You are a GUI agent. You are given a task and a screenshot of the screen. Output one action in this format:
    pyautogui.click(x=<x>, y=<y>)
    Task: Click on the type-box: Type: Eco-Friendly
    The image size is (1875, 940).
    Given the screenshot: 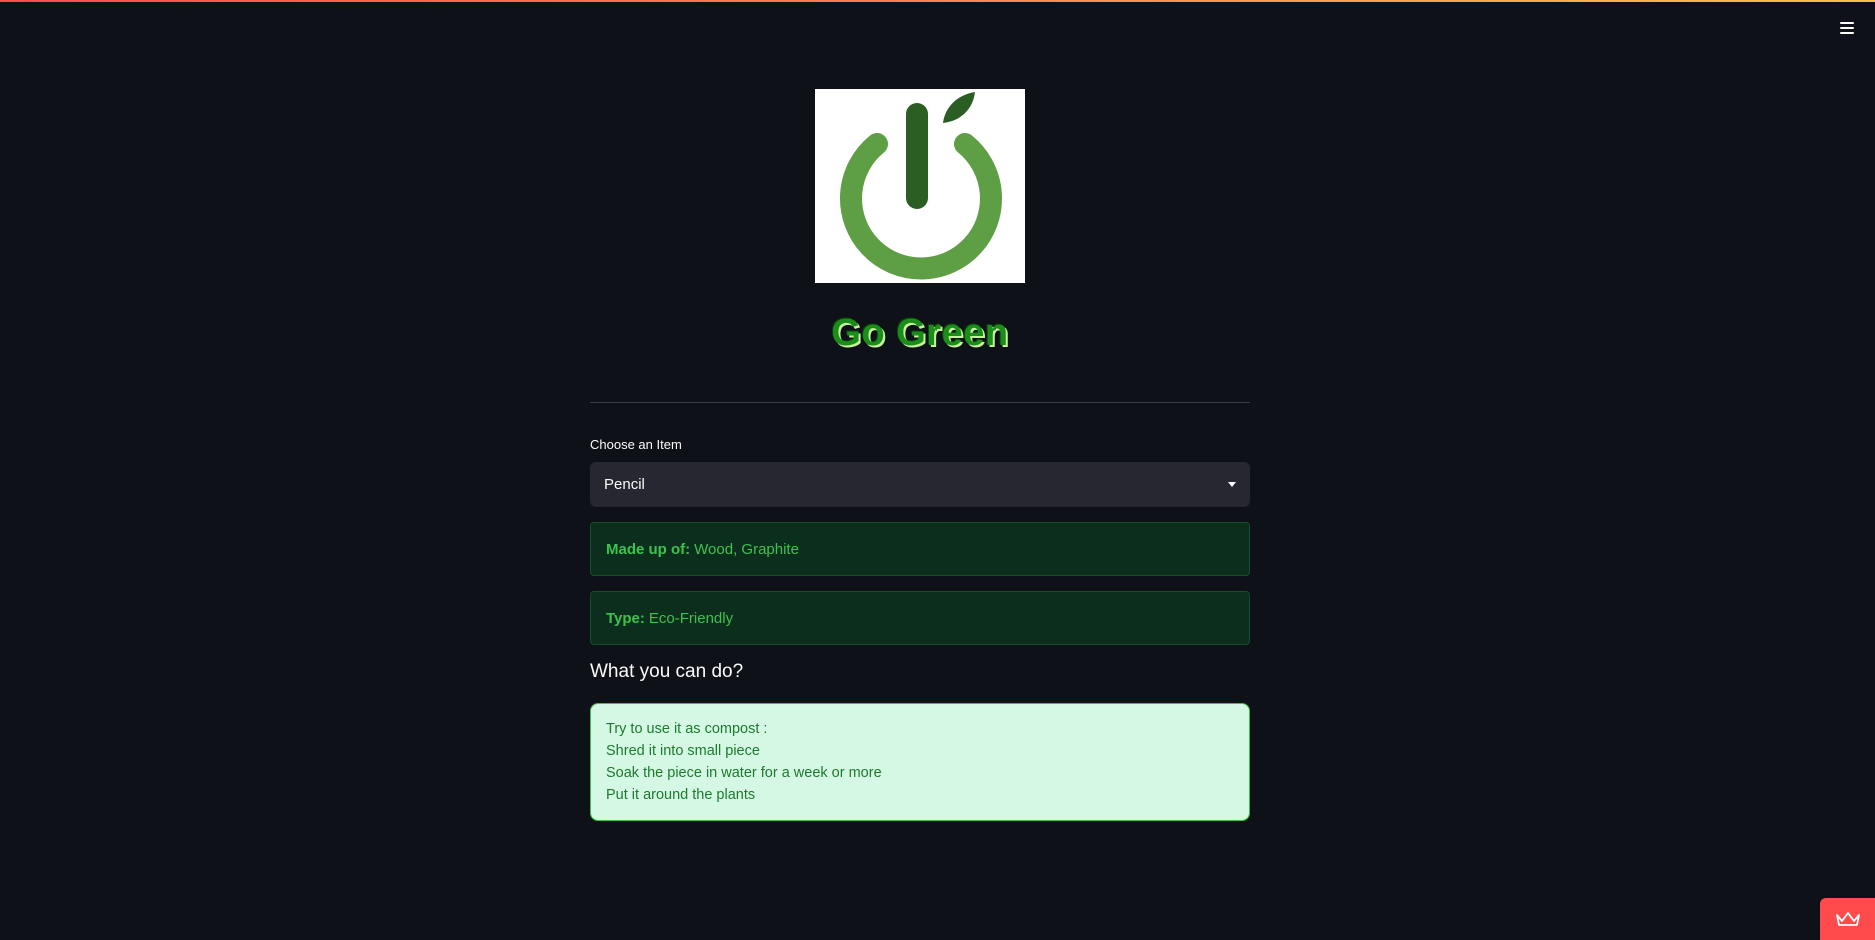 What is the action you would take?
    pyautogui.click(x=920, y=618)
    